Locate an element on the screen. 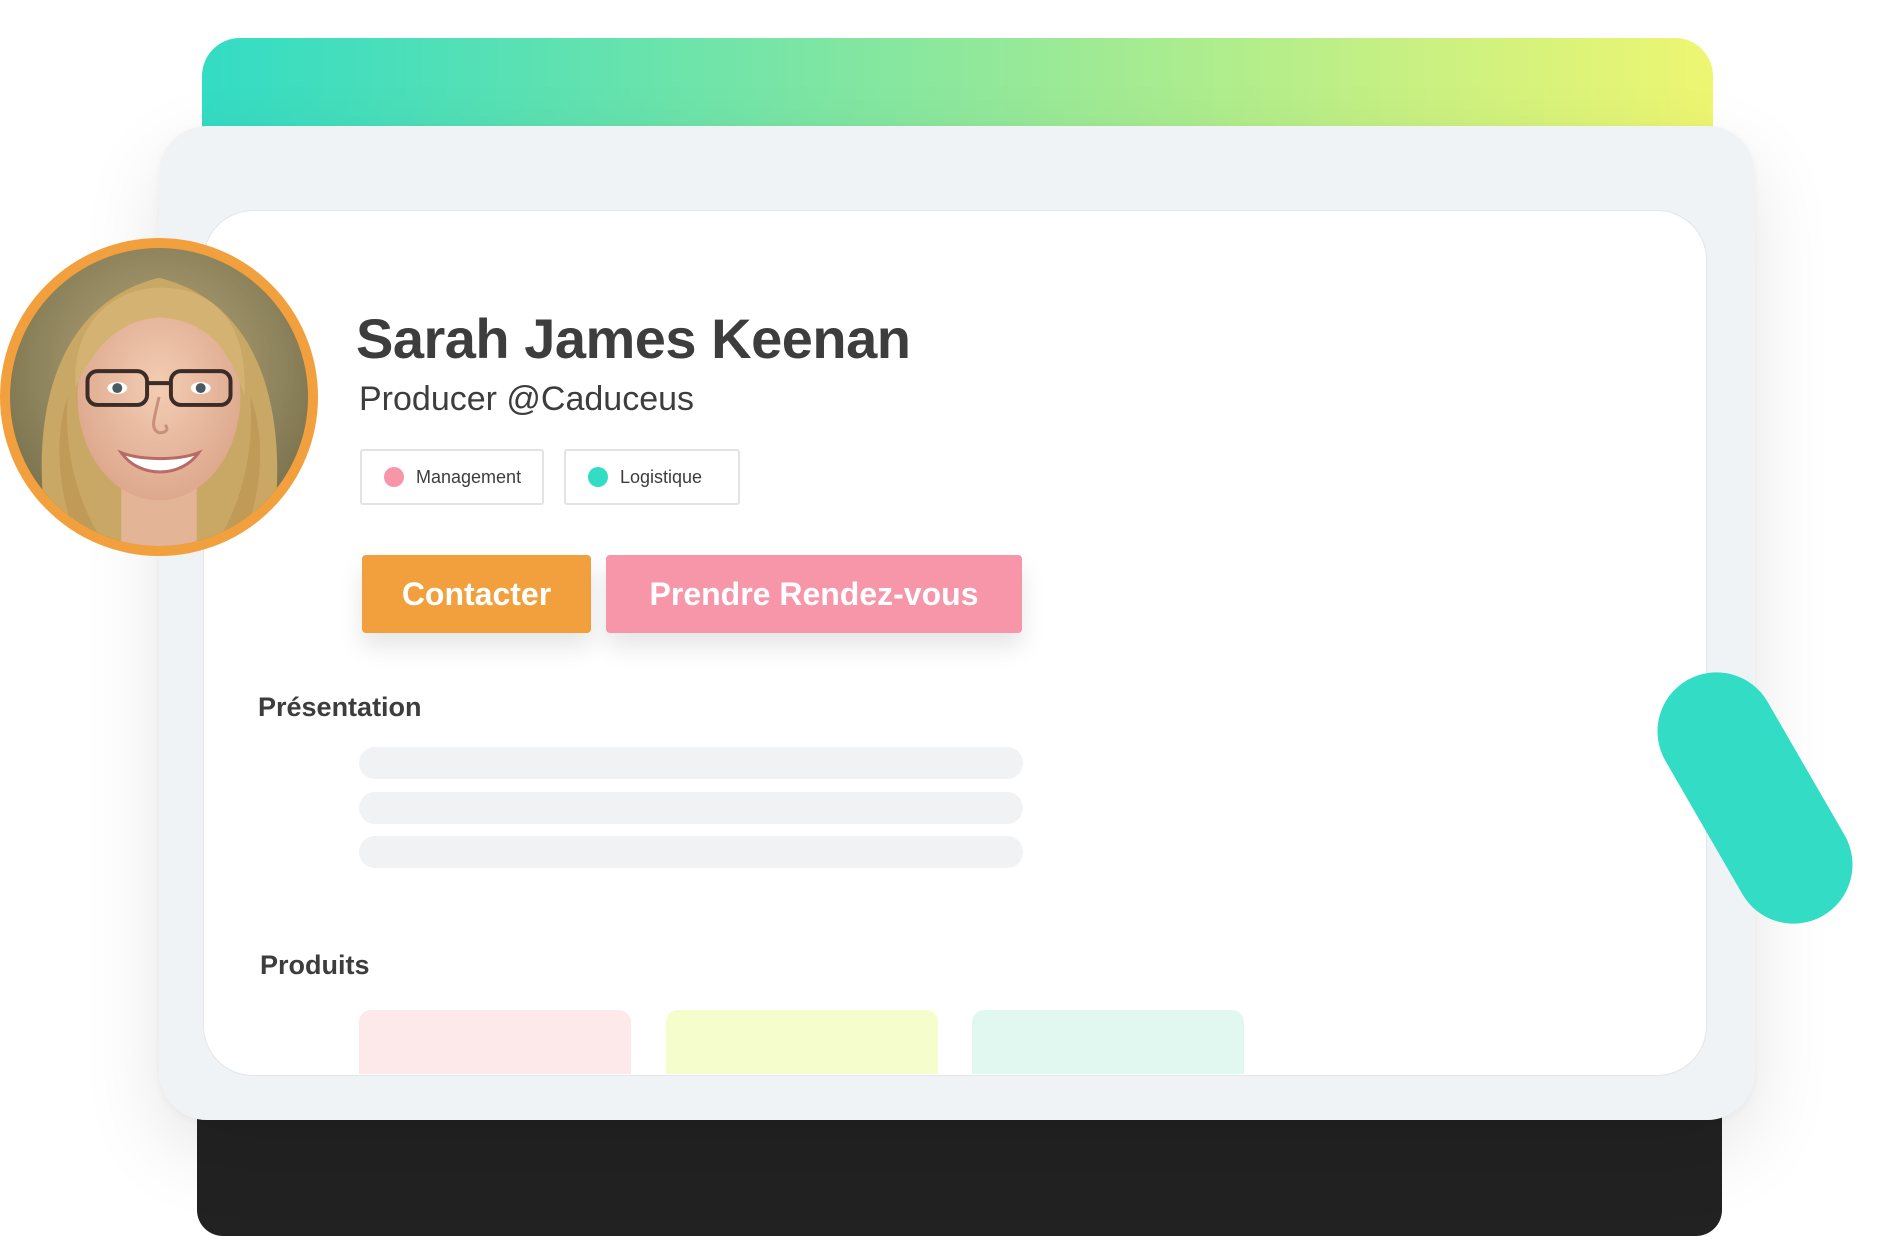 The height and width of the screenshot is (1252, 1886). contact-button: Contacter is located at coordinates (476, 594).